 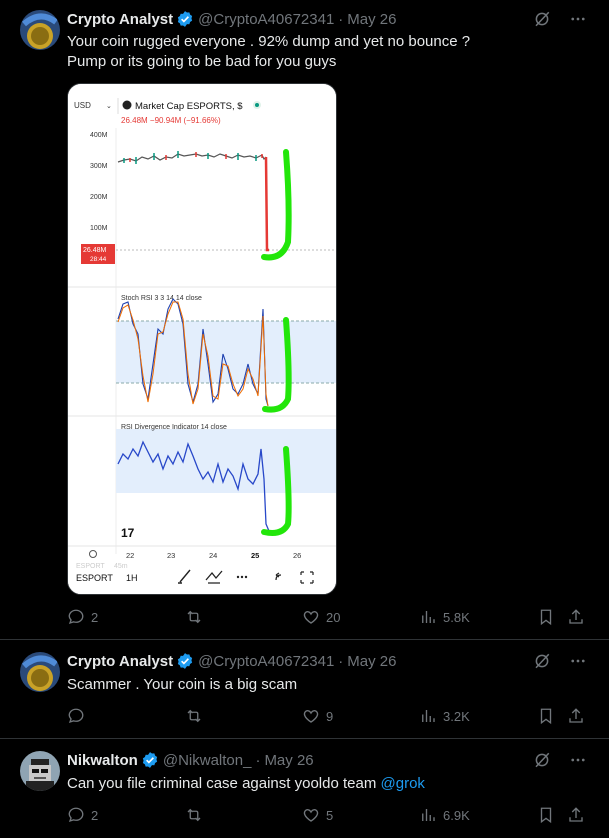 What do you see at coordinates (171, 120) in the screenshot?
I see `chart-subtitle: 26.48M −90.94M (−91.66%)` at bounding box center [171, 120].